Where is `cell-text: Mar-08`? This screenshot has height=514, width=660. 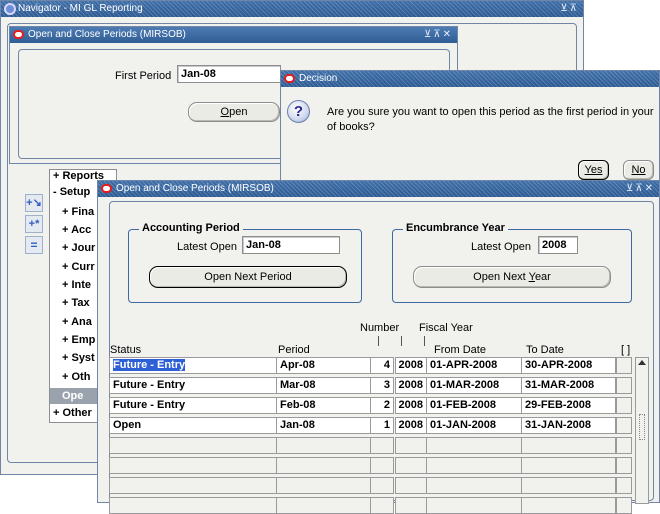
cell-text: Mar-08 is located at coordinates (298, 385).